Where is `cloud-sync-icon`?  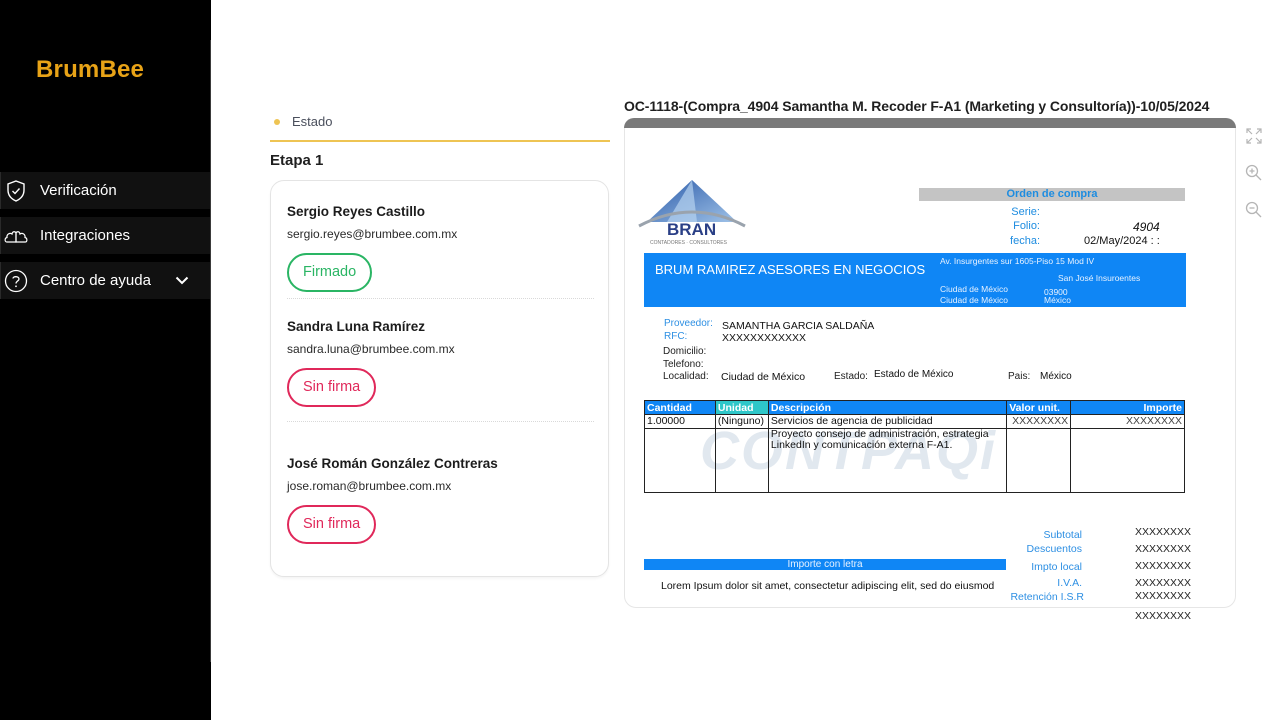 cloud-sync-icon is located at coordinates (16, 236).